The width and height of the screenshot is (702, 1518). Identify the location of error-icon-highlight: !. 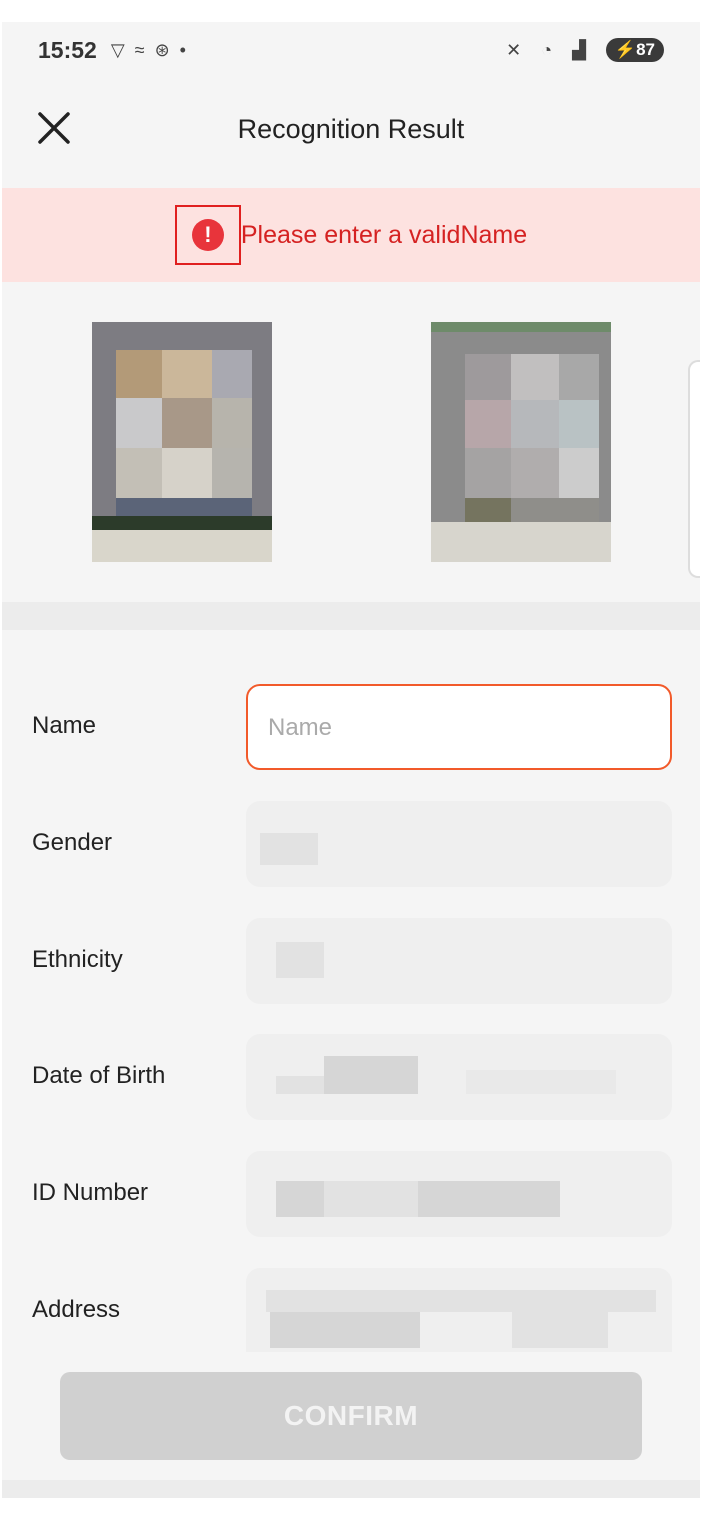
(207, 235).